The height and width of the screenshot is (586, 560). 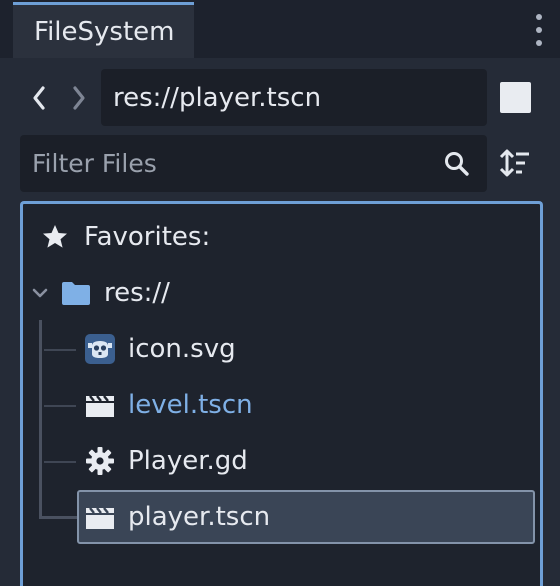 I want to click on tree-item-level-tscn: level.tscn, so click(x=168, y=405).